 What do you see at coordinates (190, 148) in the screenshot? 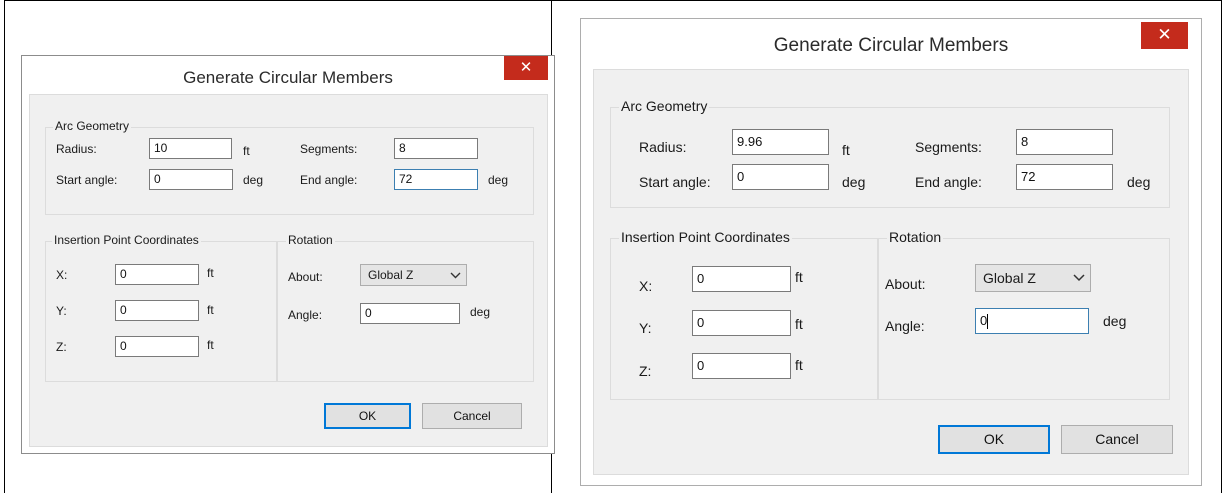
I see `radius-input: 10` at bounding box center [190, 148].